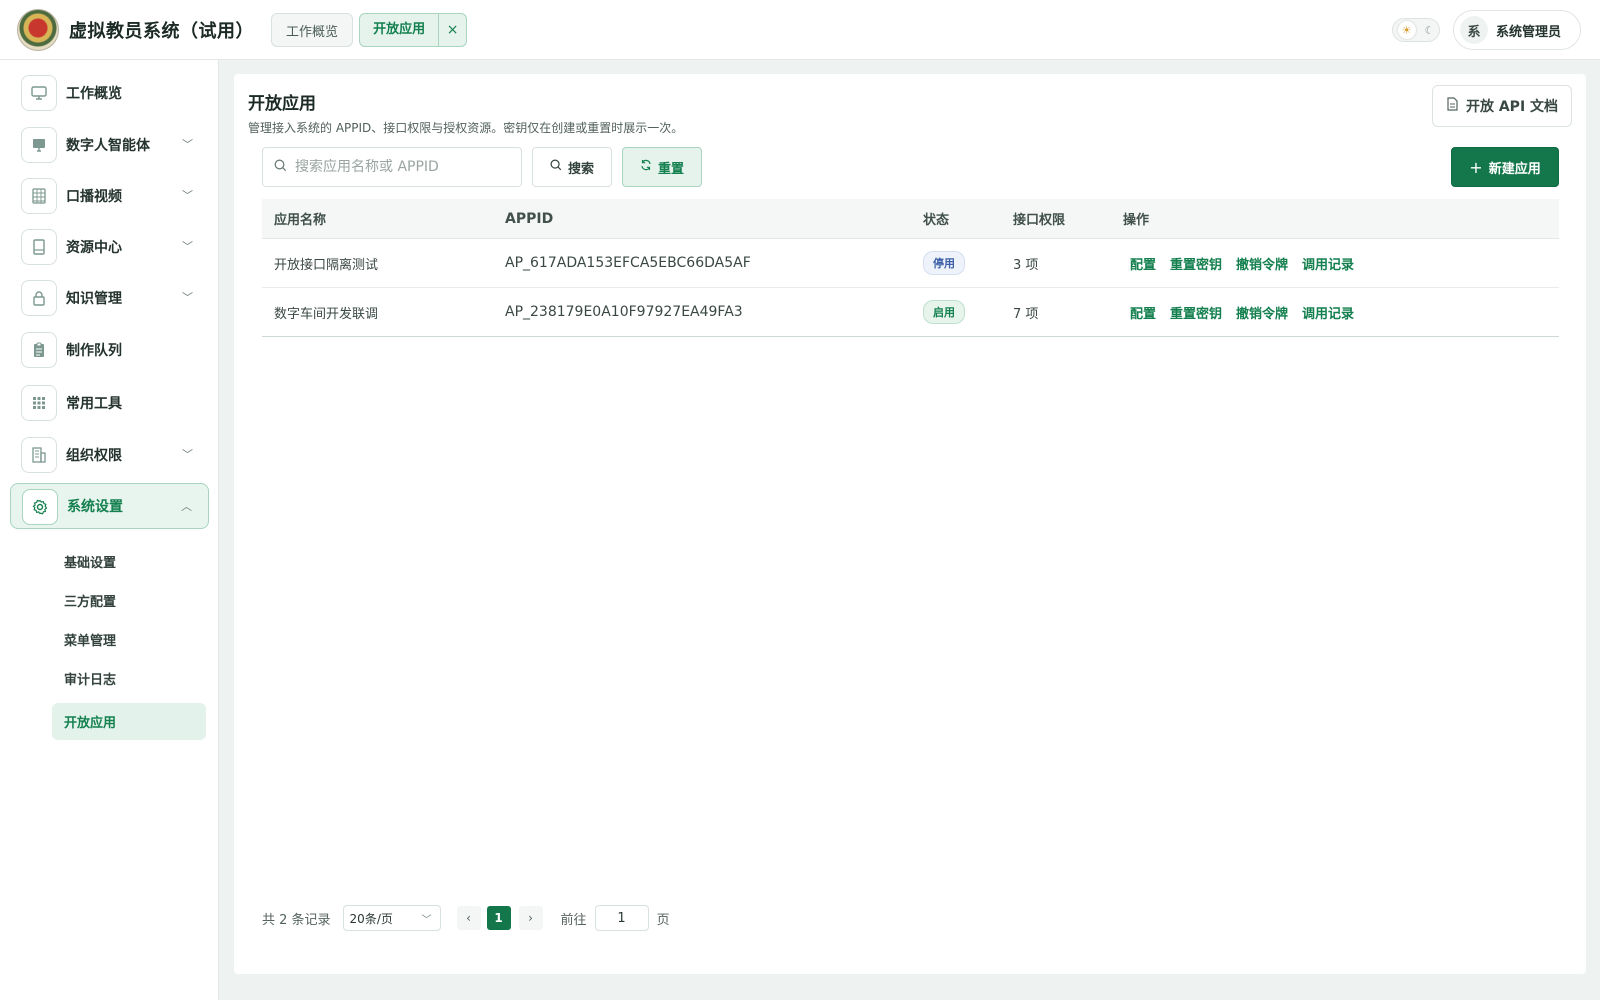 This screenshot has height=1000, width=1600. What do you see at coordinates (94, 197) in the screenshot?
I see `sidebar-item-label: 口播视频` at bounding box center [94, 197].